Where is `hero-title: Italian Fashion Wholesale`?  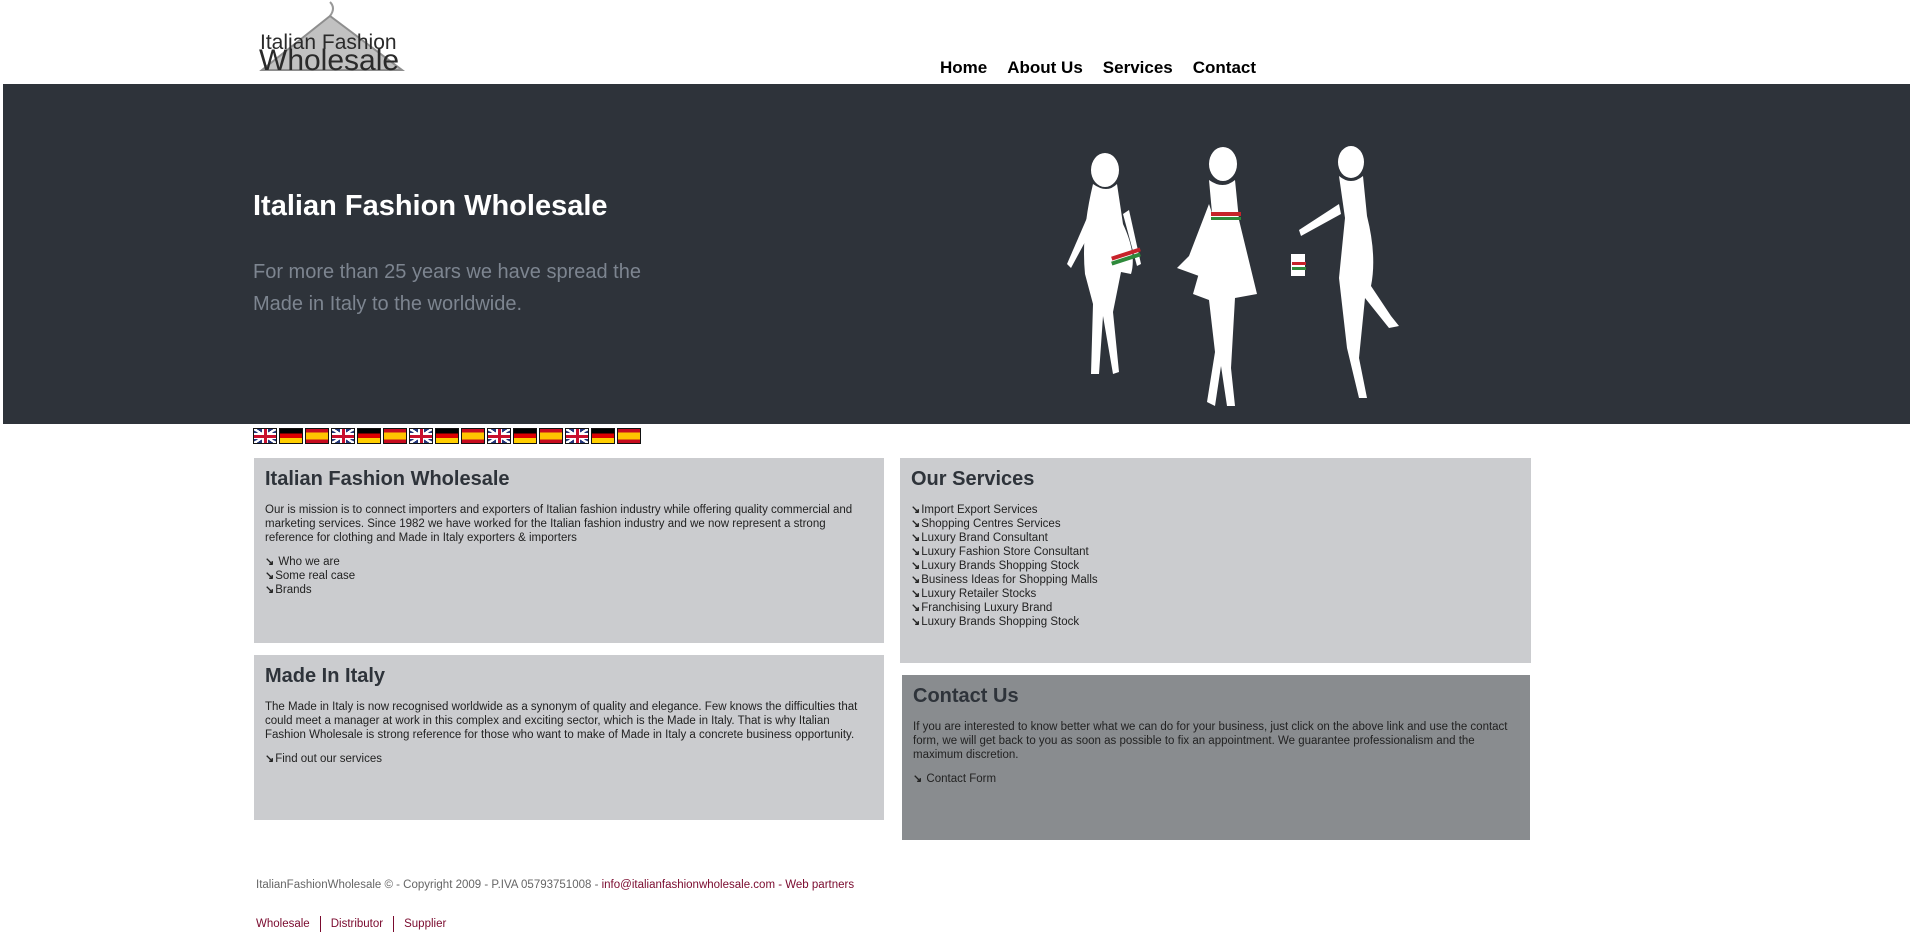
hero-title: Italian Fashion Wholesale is located at coordinates (430, 206).